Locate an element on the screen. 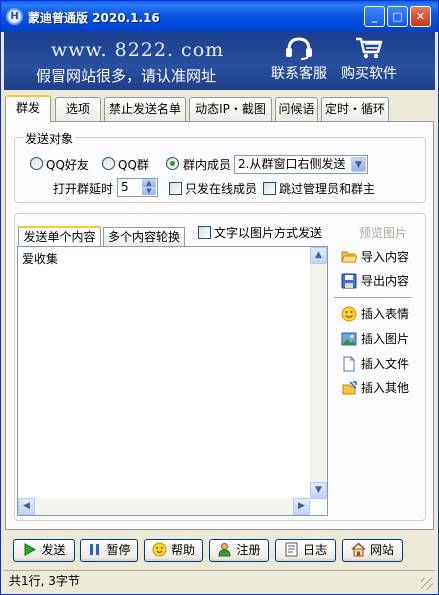 This screenshot has height=595, width=439. scroll-down-icon: ▼ is located at coordinates (318, 490).